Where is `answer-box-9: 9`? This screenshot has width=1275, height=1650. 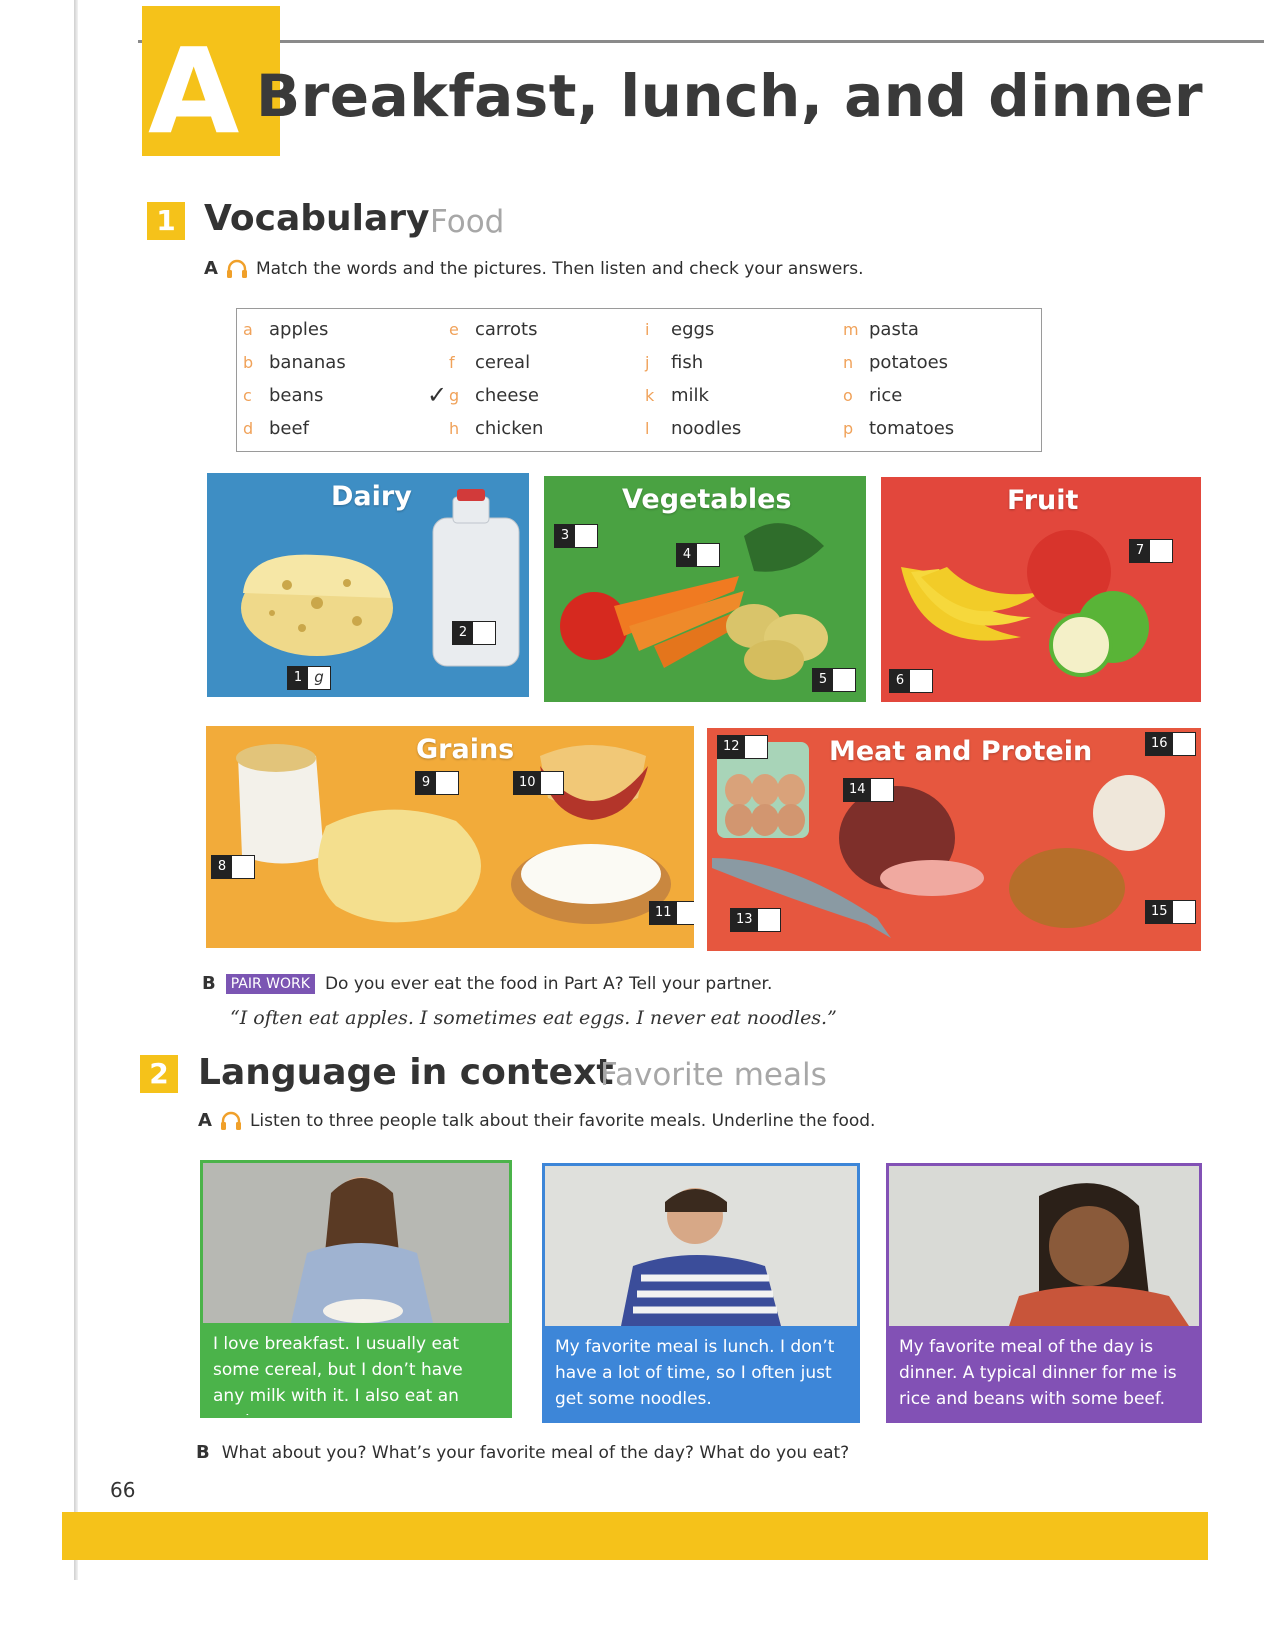 answer-box-9: 9 is located at coordinates (437, 783).